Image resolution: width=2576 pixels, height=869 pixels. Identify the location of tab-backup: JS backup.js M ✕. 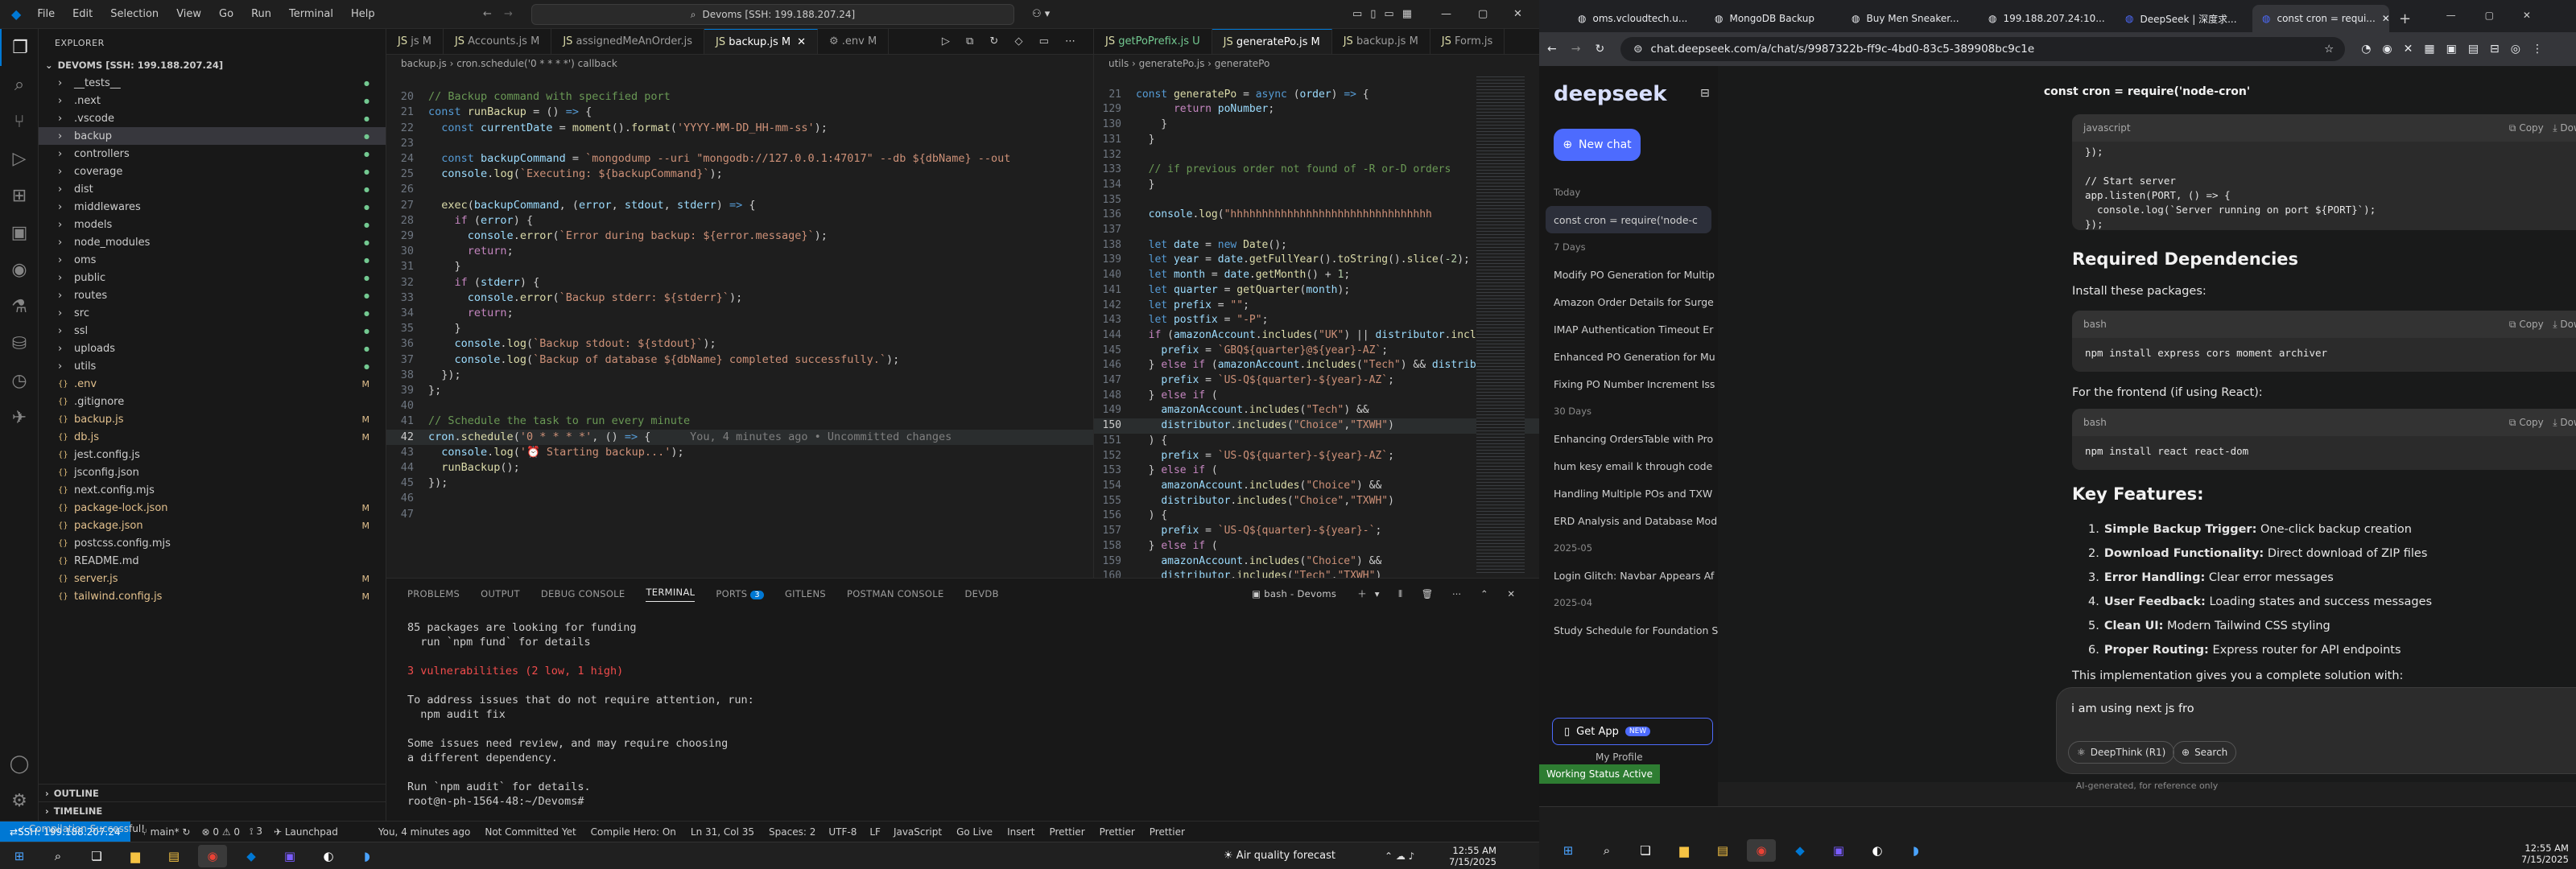
(761, 41).